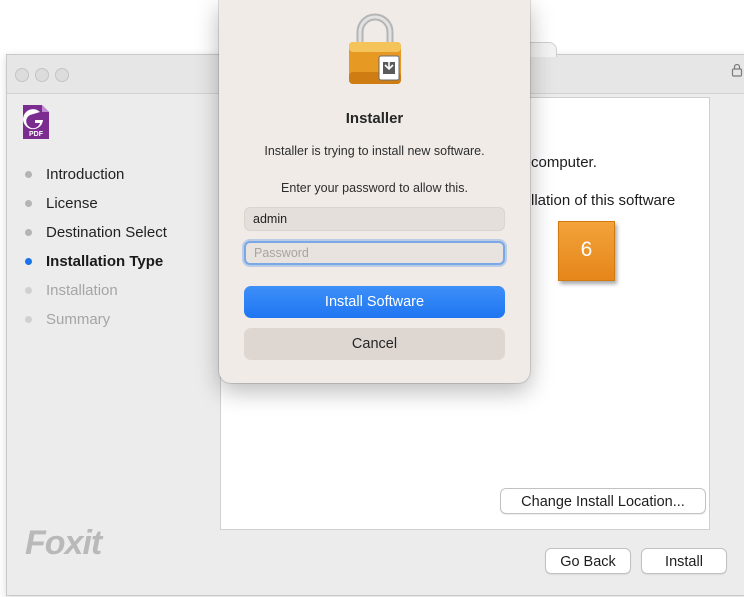 The width and height of the screenshot is (744, 597). I want to click on padlock-icon, so click(375, 48).